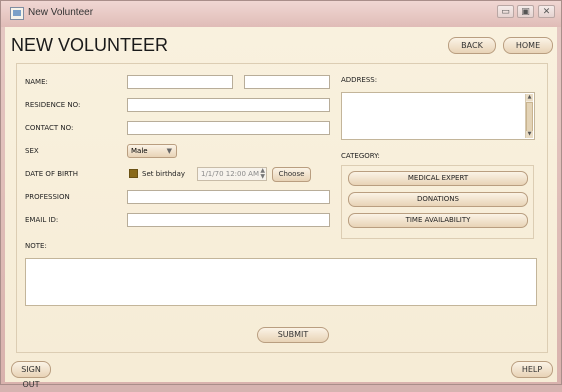 This screenshot has width=562, height=392. Describe the element at coordinates (262, 174) in the screenshot. I see `spinner-arrows-icon: ▲ ▼` at that location.